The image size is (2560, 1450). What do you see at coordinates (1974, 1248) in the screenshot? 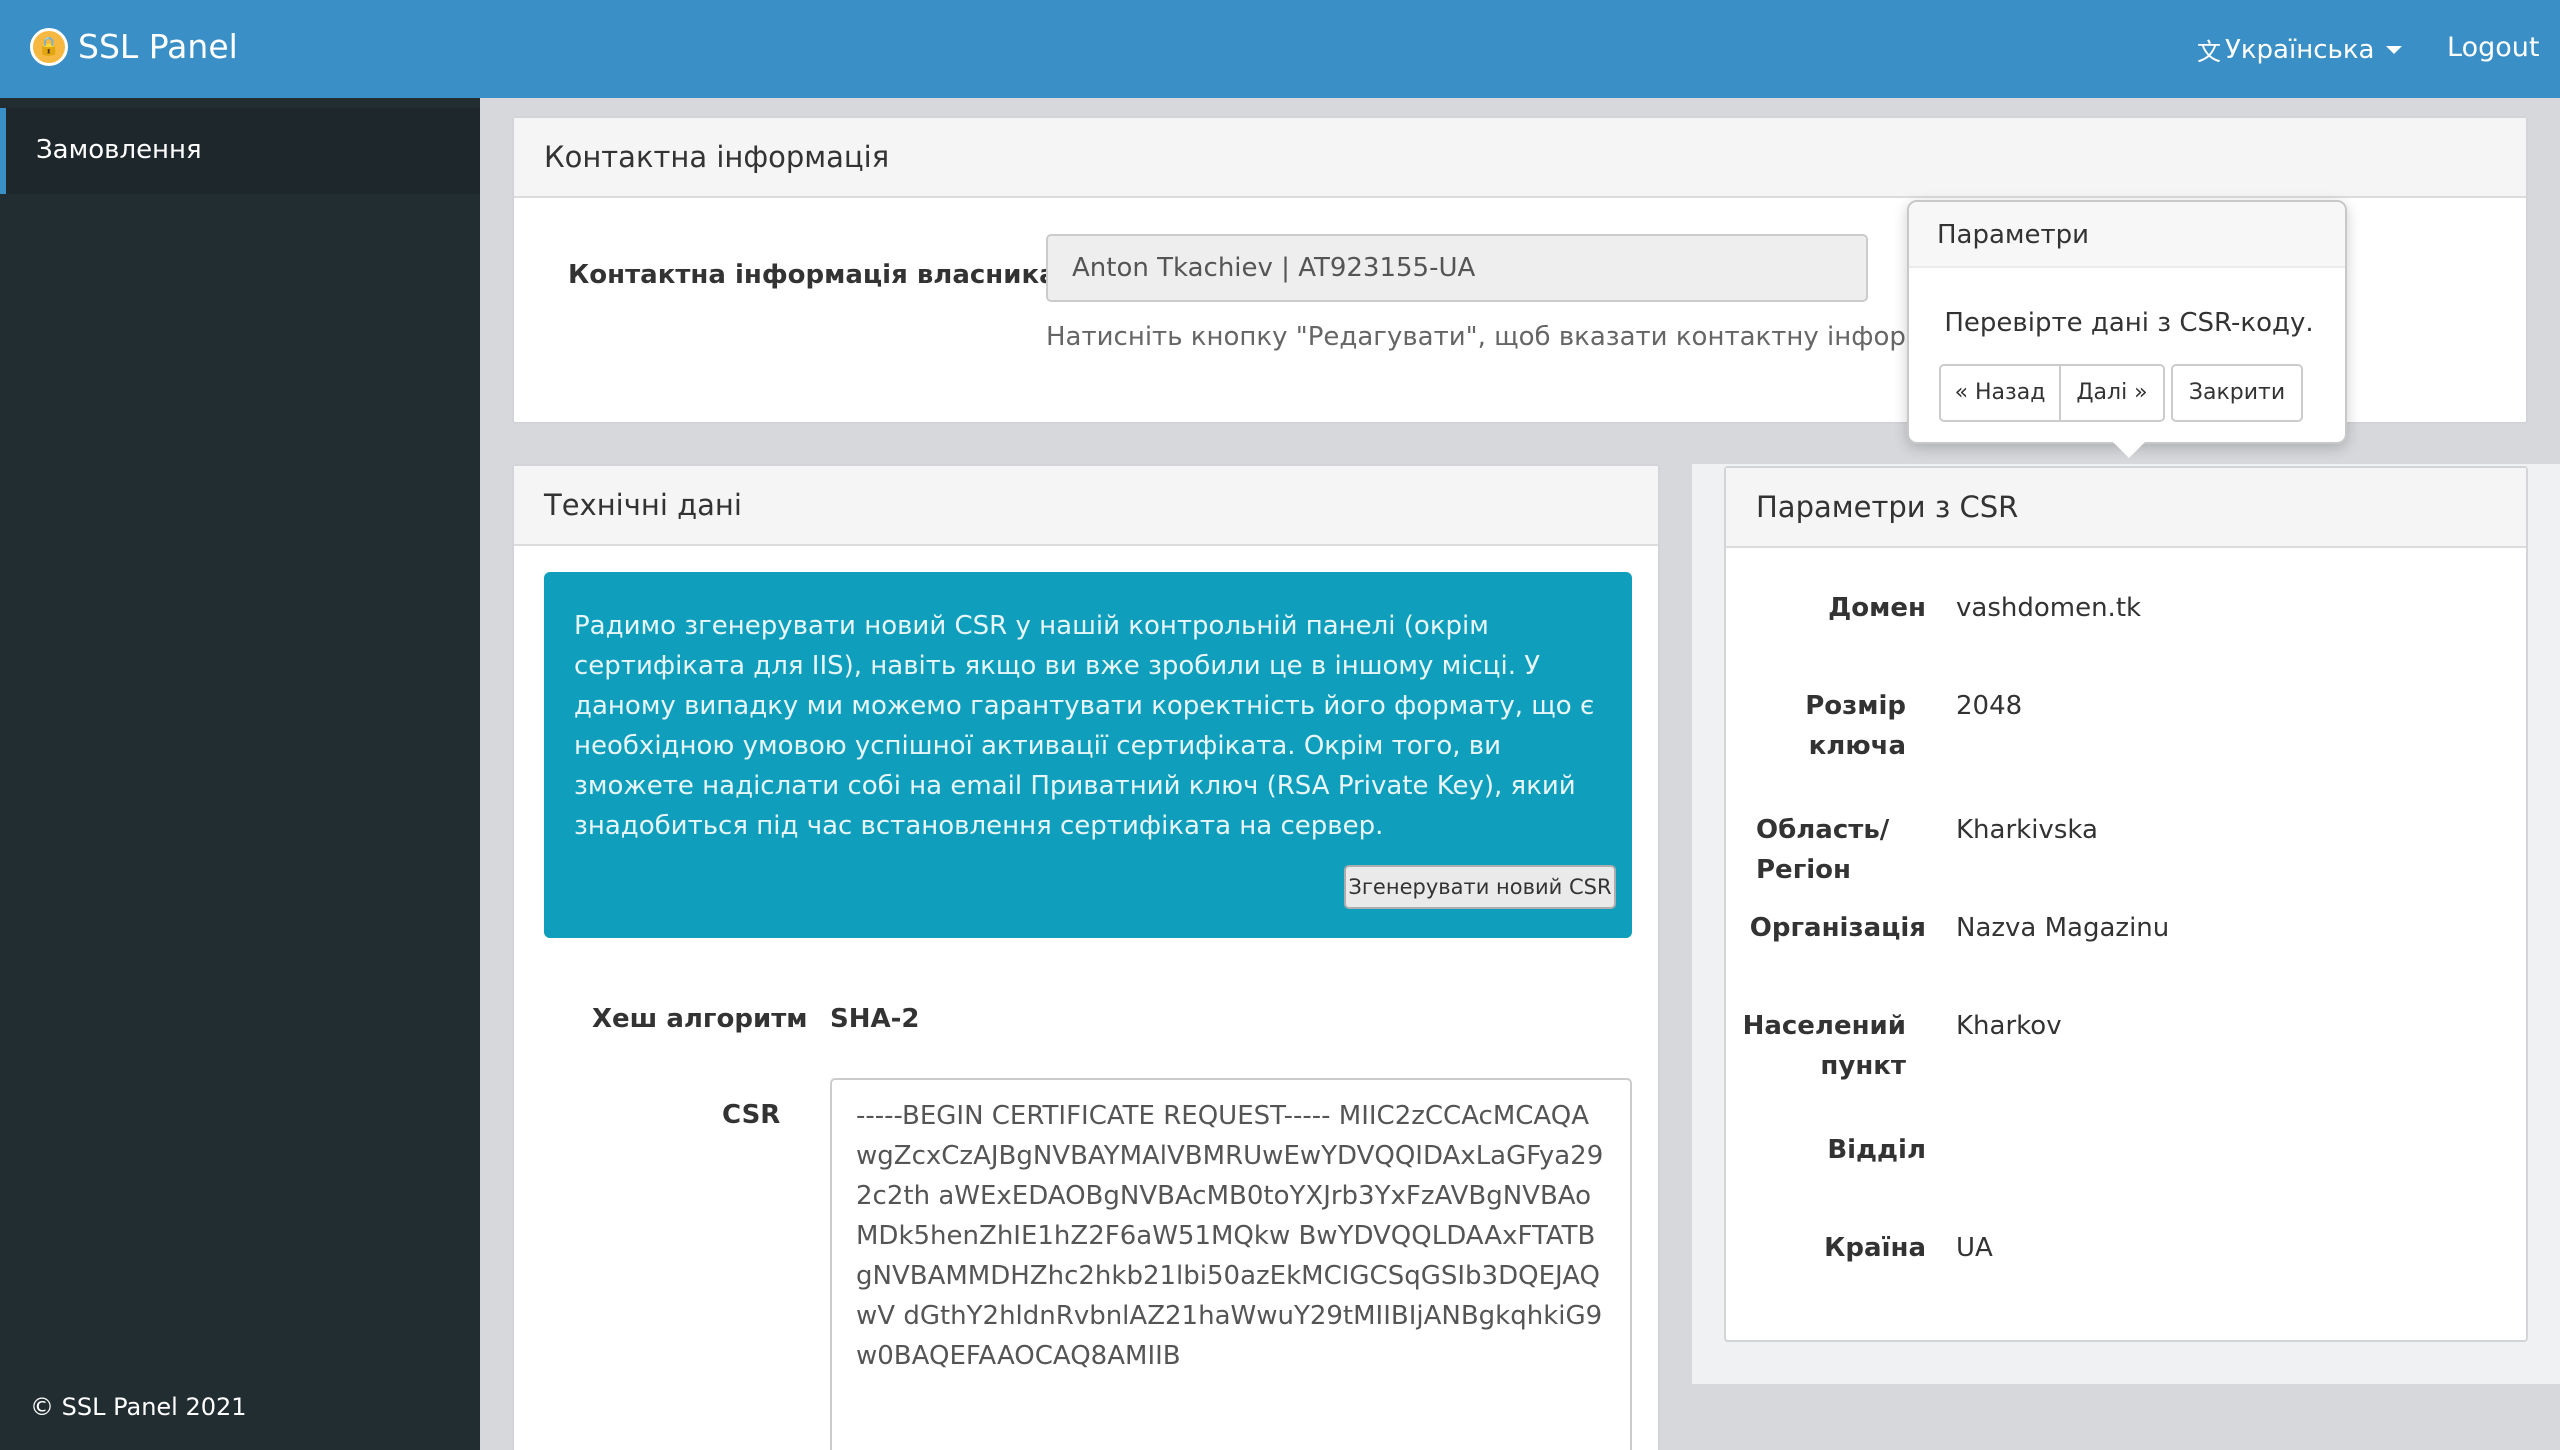
I see `country-value: UA` at bounding box center [1974, 1248].